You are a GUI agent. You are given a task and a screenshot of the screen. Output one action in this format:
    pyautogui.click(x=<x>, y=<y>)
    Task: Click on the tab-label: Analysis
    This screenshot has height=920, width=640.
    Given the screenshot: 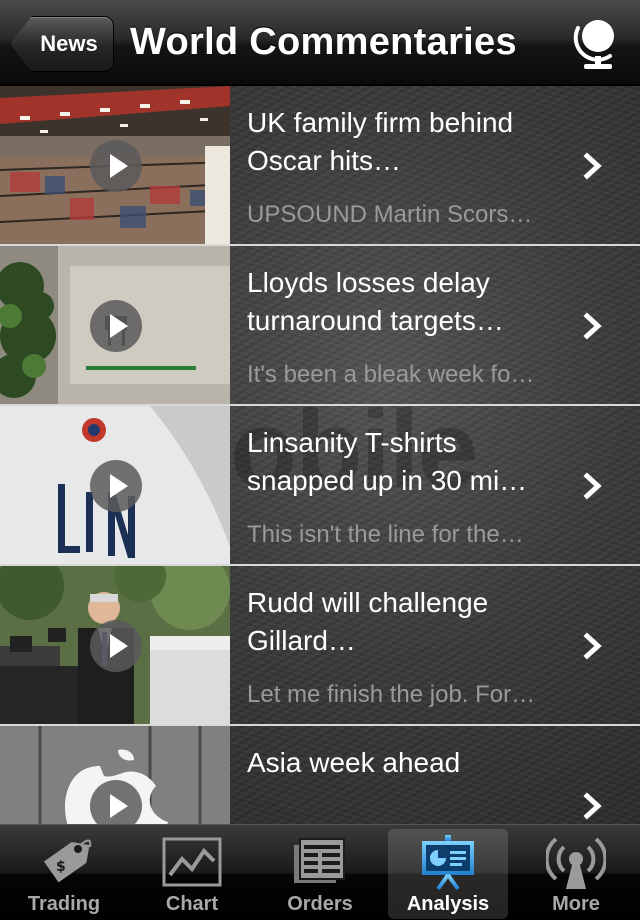 What is the action you would take?
    pyautogui.click(x=448, y=904)
    